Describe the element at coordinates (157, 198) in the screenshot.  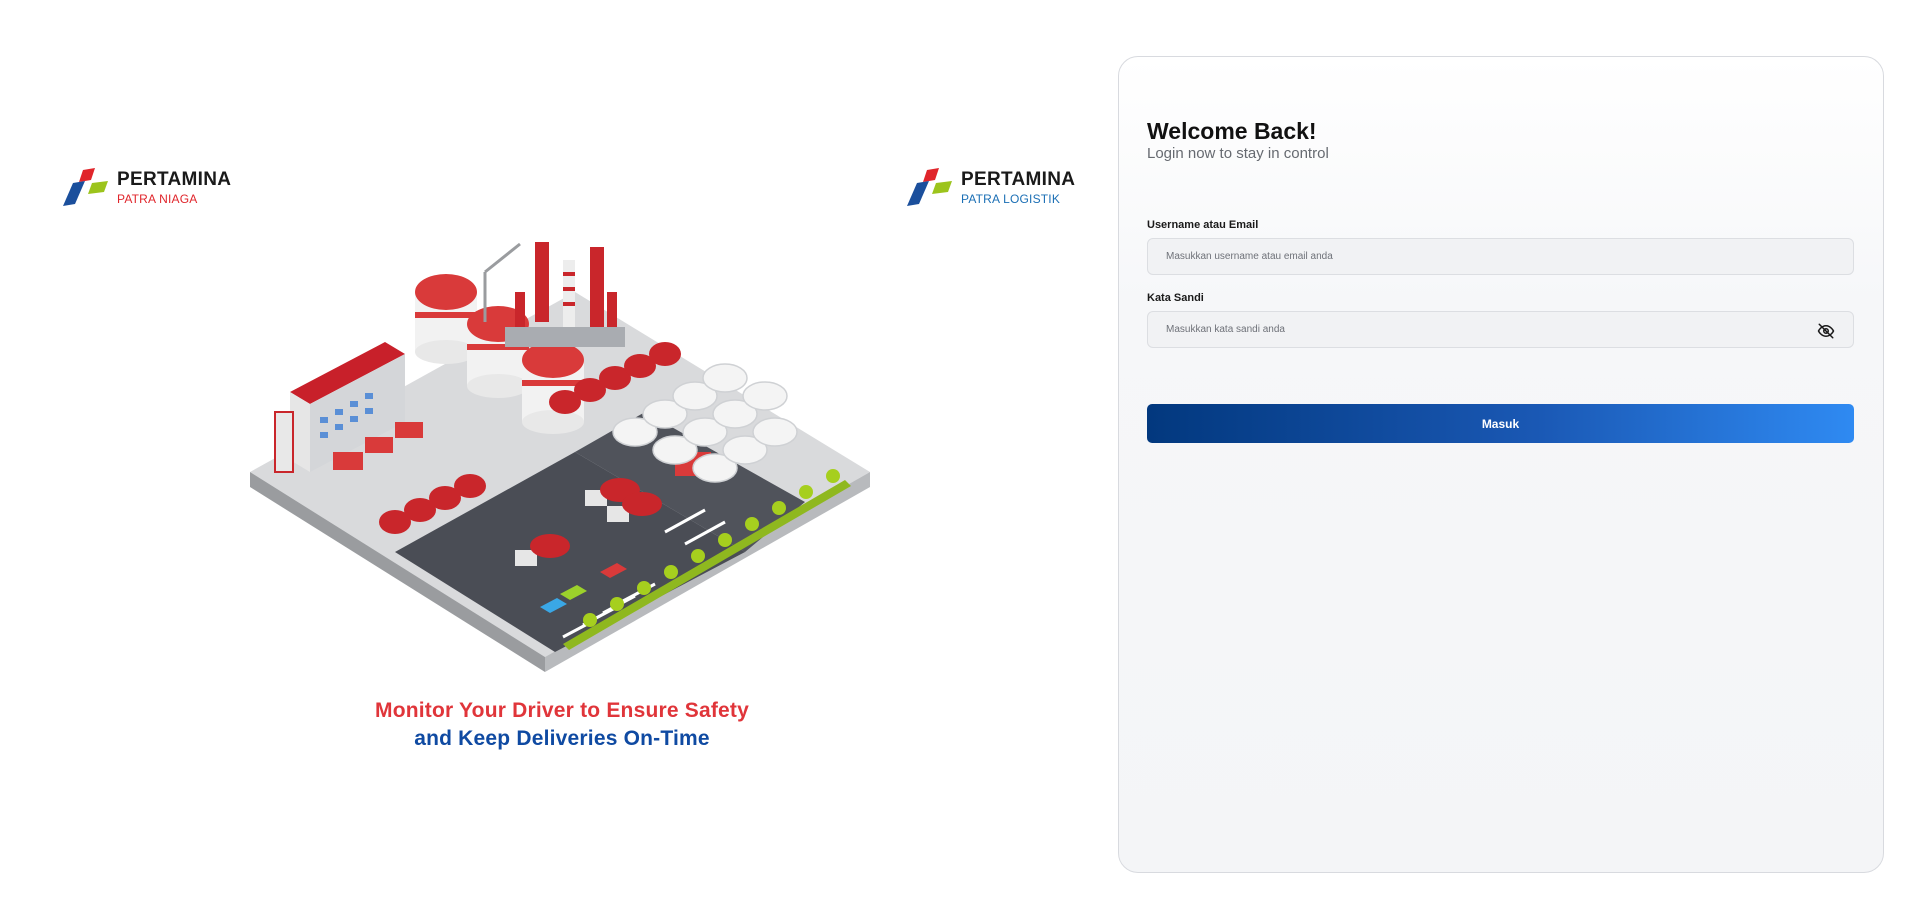
I see `logo-sub-text: PATRA NIAGA` at that location.